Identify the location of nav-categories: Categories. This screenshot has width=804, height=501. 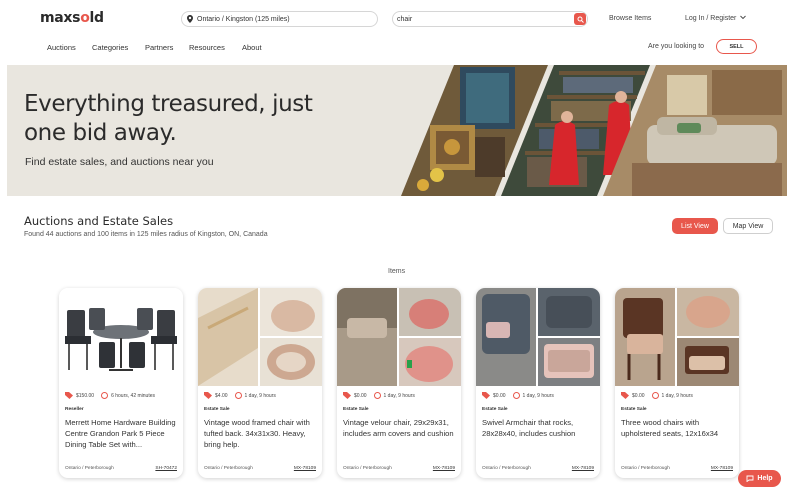
(110, 47).